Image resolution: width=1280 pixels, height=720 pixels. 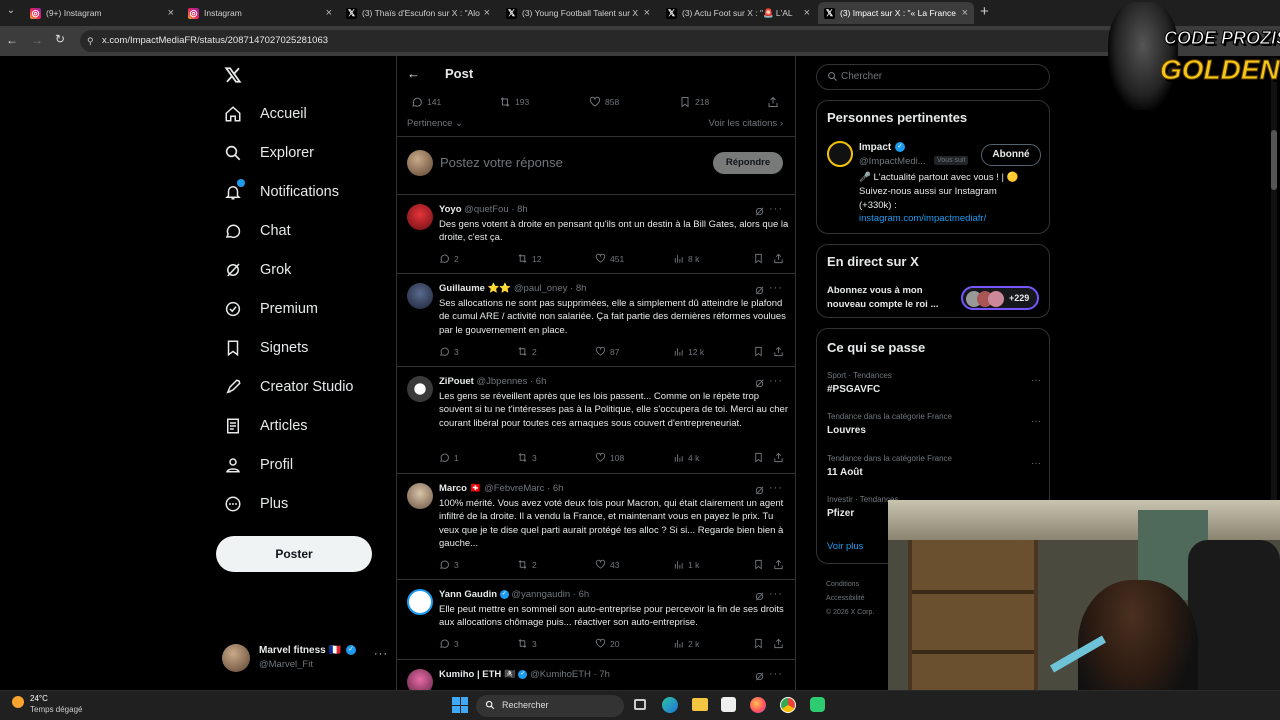 I want to click on nav-bookmarks: Signets, so click(x=262, y=348).